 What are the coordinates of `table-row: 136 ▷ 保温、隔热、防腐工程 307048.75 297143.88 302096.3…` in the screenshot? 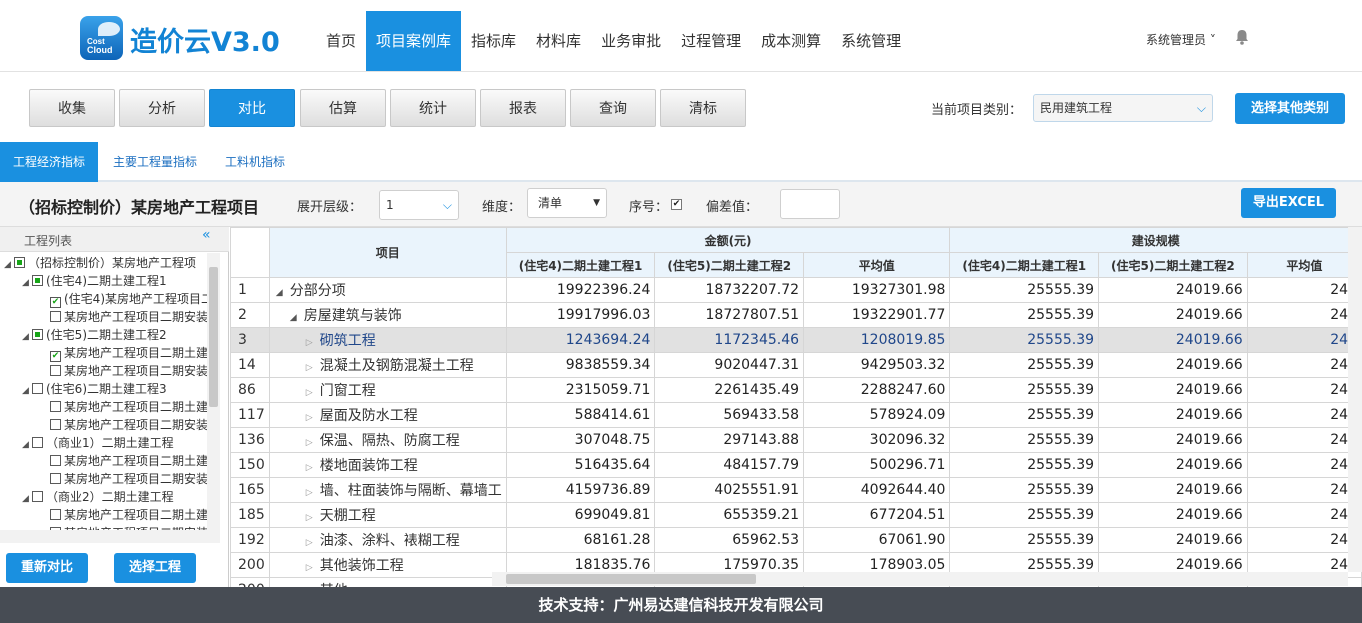 It's located at (796, 440).